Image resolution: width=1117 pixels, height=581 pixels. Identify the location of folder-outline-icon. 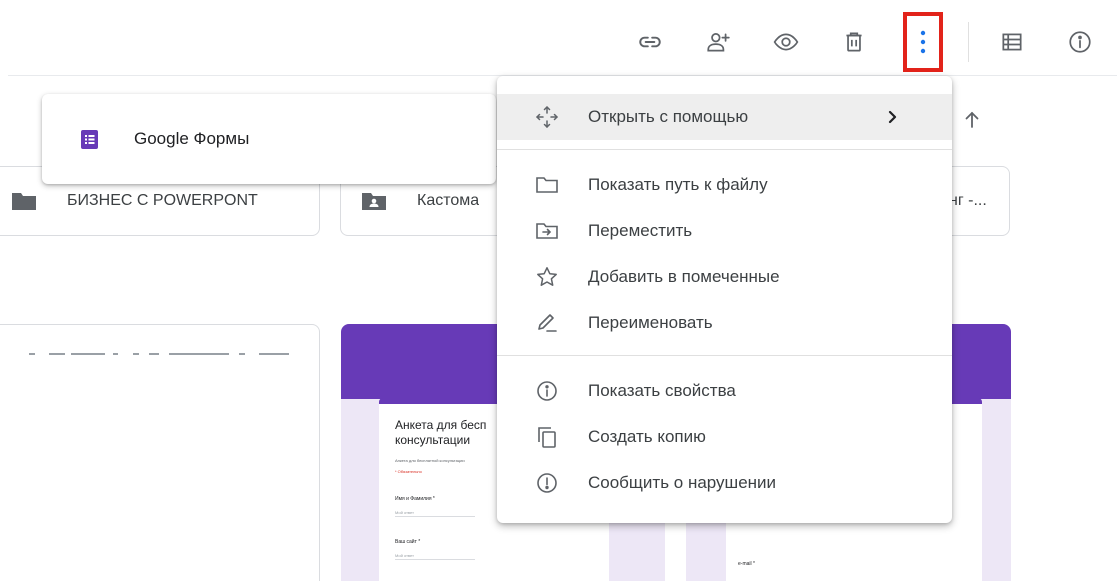
(547, 185).